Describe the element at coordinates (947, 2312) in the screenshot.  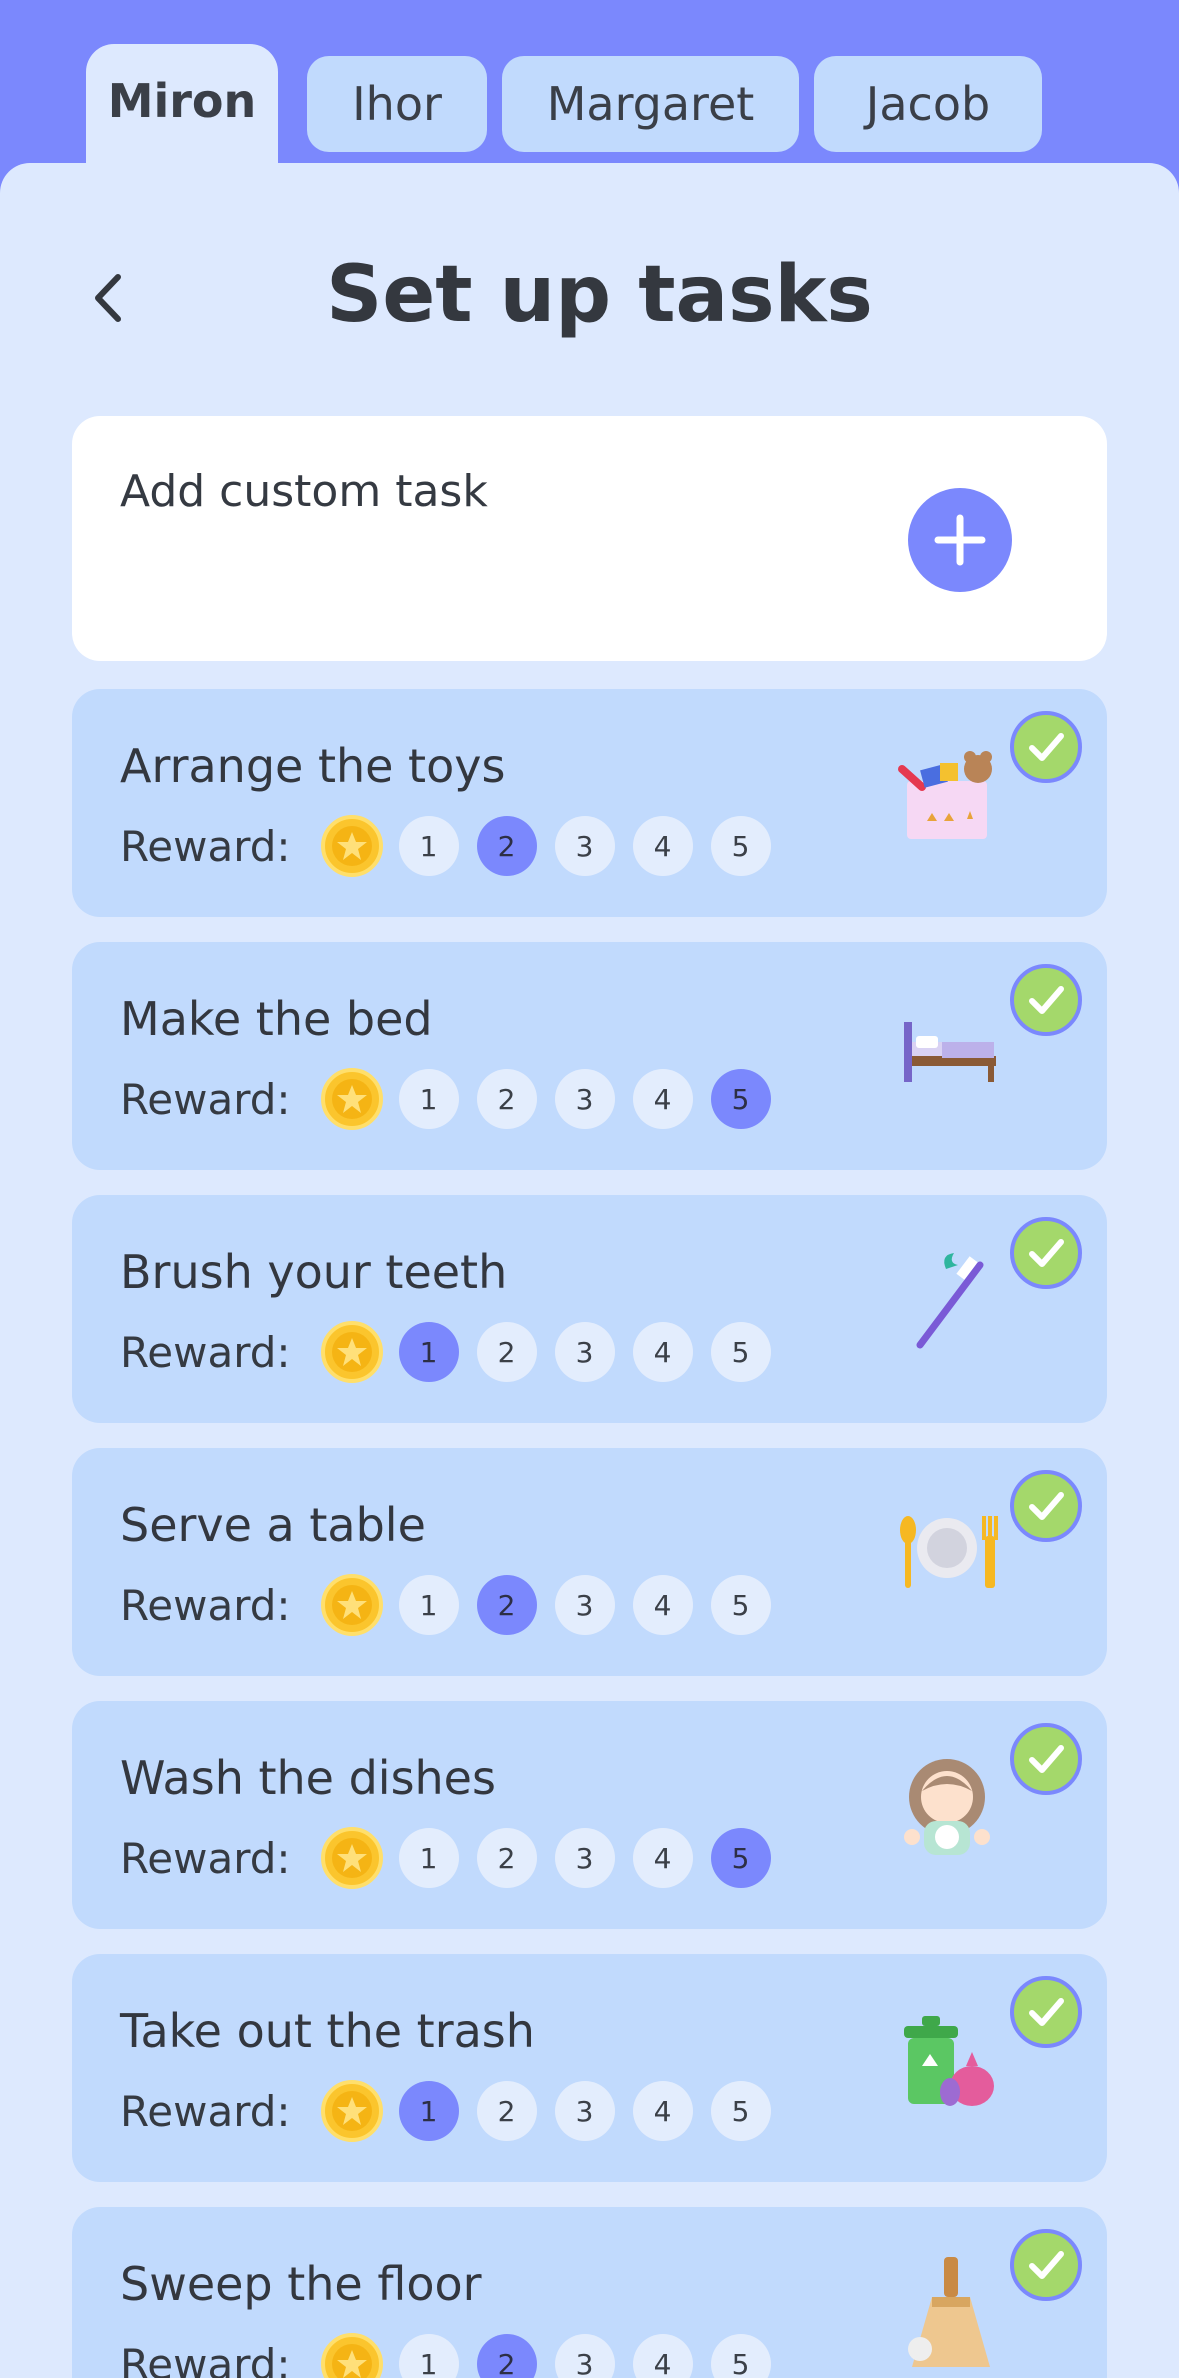
I see `broom-icon` at that location.